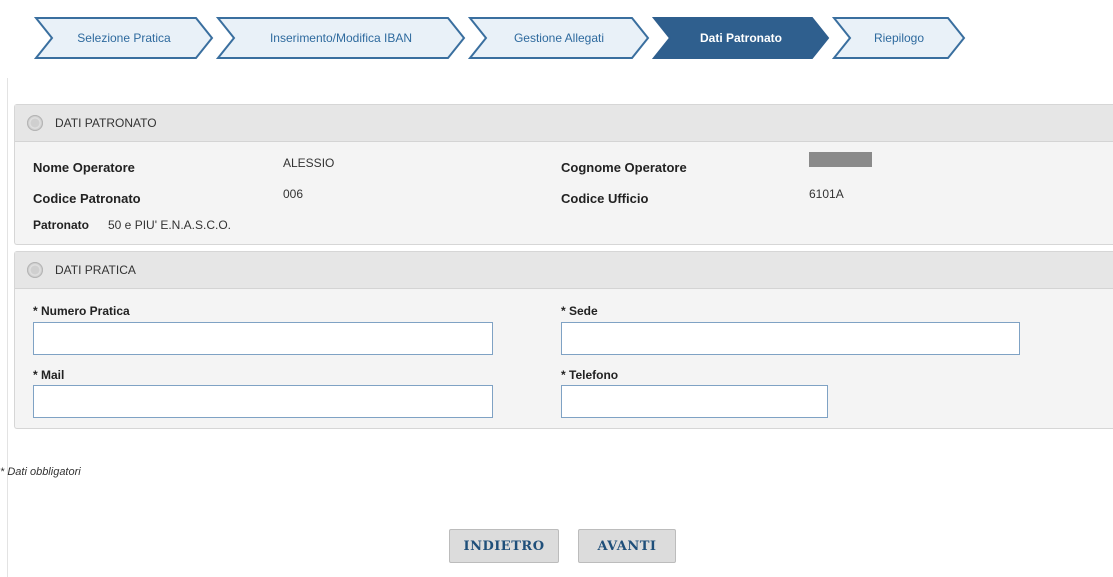  Describe the element at coordinates (504, 546) in the screenshot. I see `back-button: INDIETRO` at that location.